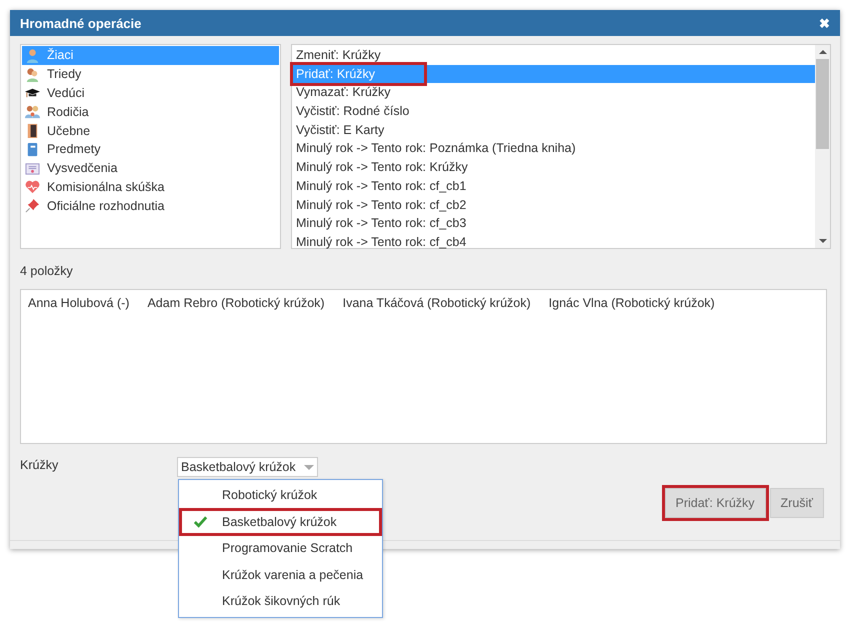 The image size is (850, 624). I want to click on cancel-button: Zrušiť, so click(797, 503).